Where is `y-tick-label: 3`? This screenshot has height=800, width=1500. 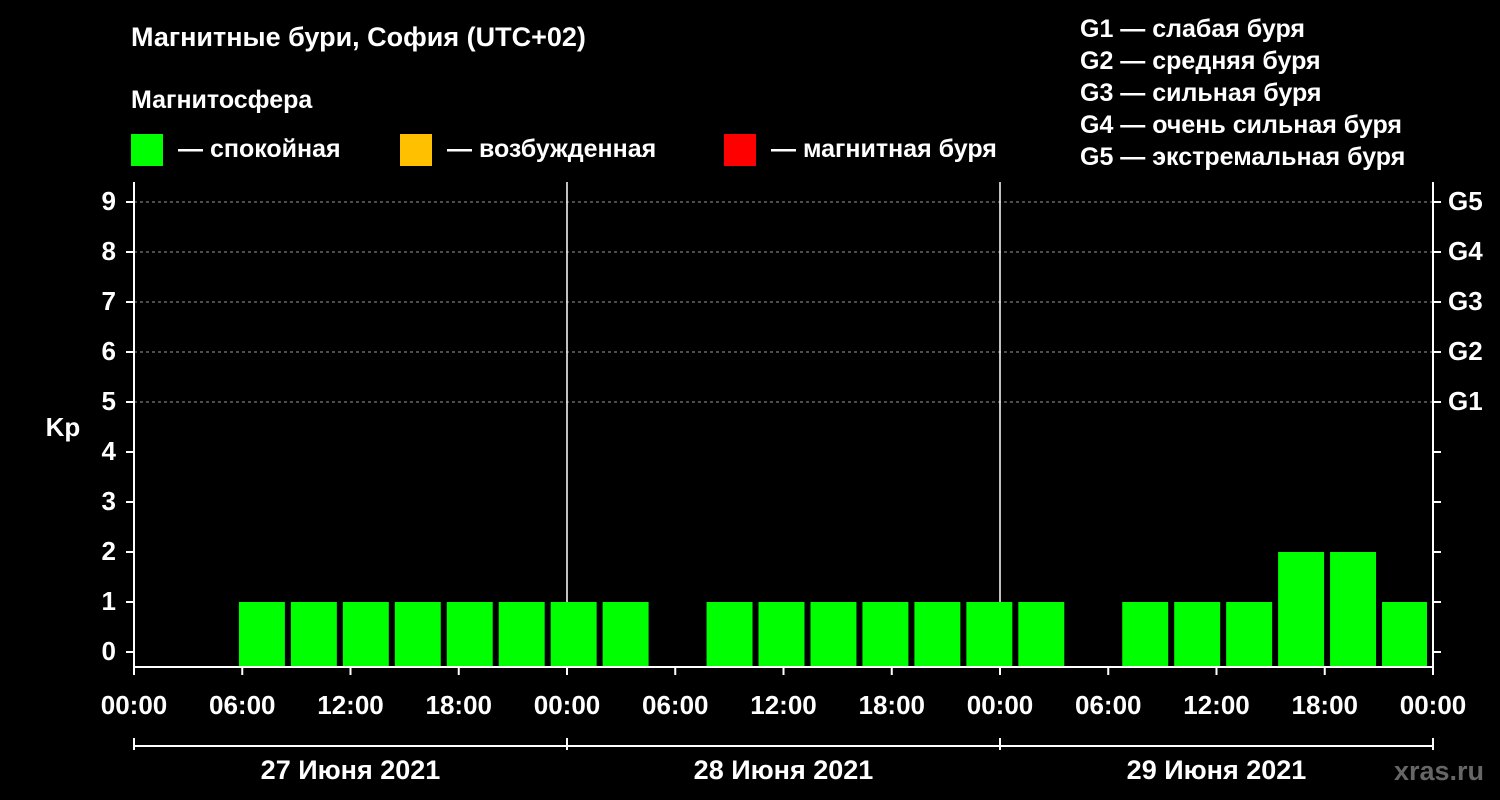
y-tick-label: 3 is located at coordinates (109, 501).